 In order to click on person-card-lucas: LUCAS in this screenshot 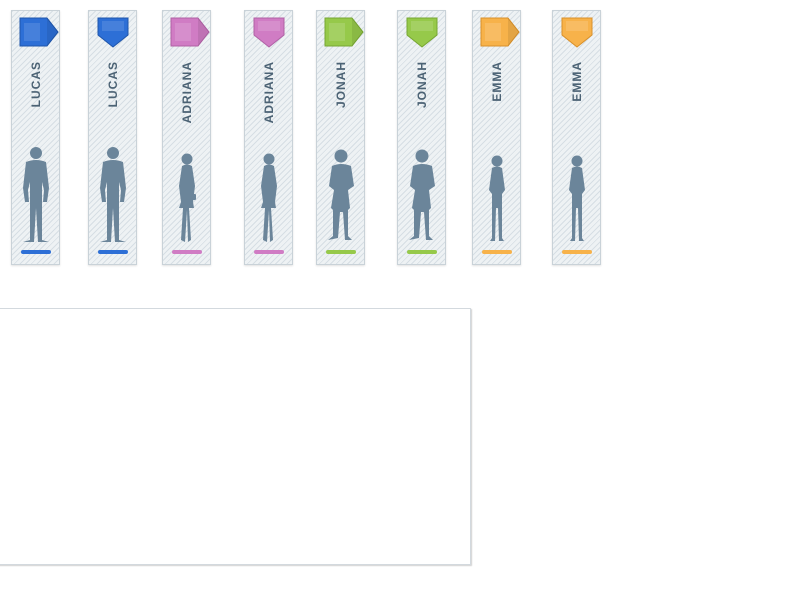, I will do `click(35, 137)`.